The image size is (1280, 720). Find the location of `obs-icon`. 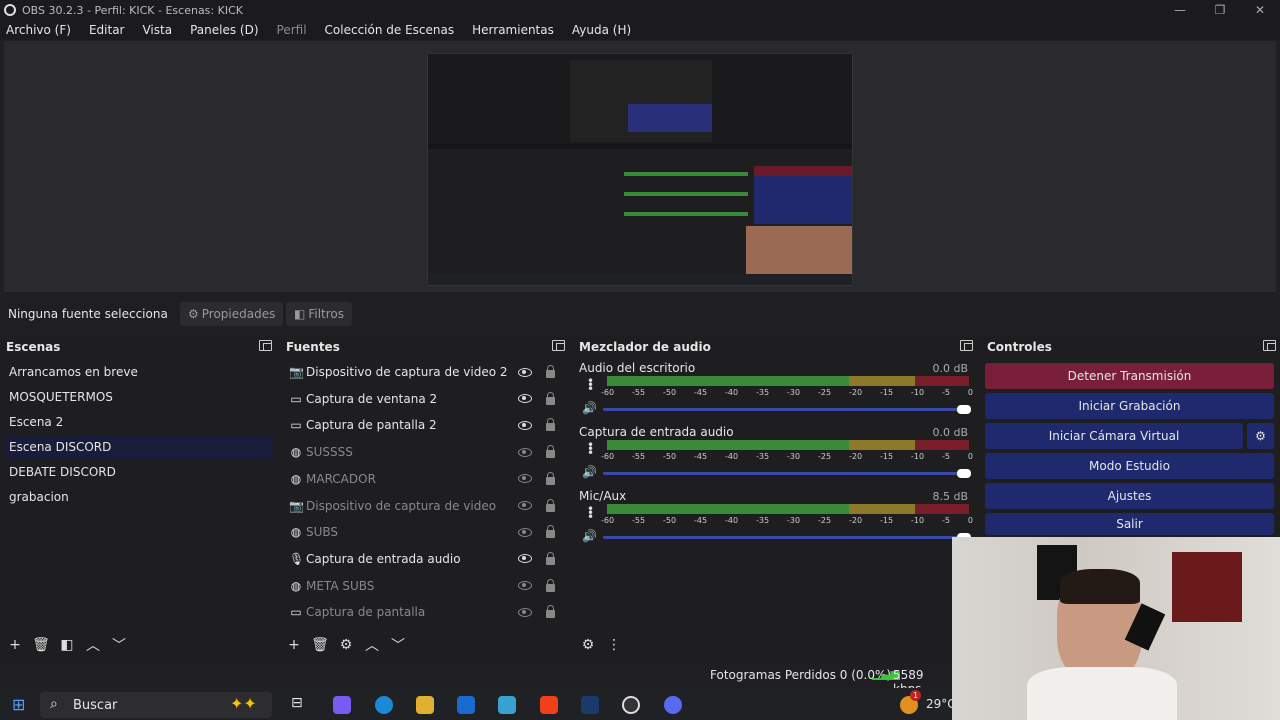

obs-icon is located at coordinates (631, 705).